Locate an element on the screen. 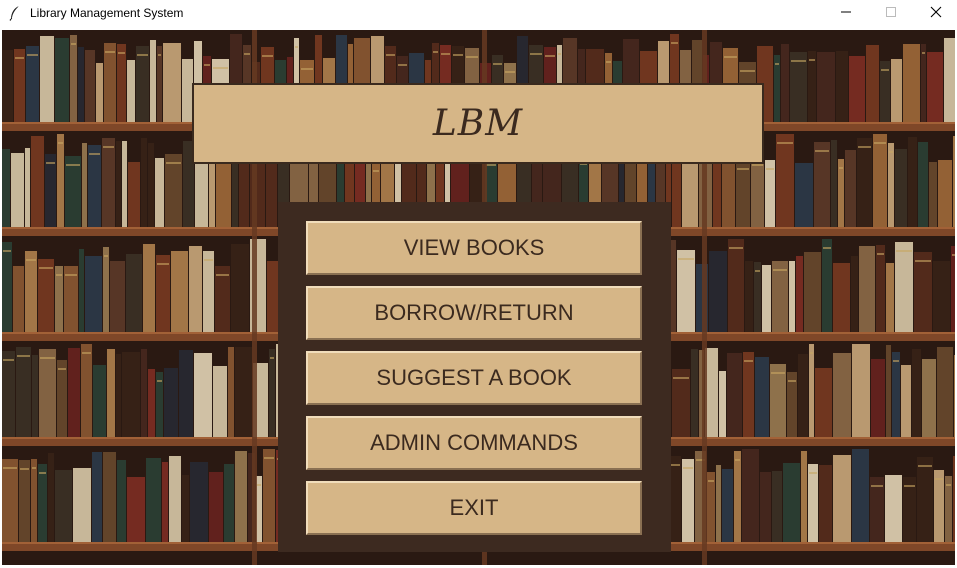 This screenshot has height=568, width=957. maximize-button is located at coordinates (891, 14).